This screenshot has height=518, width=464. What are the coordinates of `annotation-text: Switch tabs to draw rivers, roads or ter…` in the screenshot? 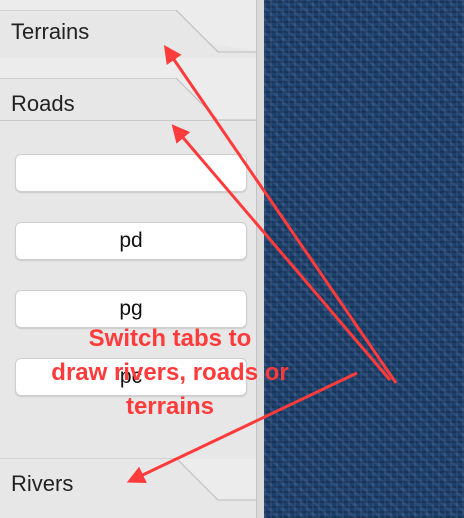 It's located at (170, 373).